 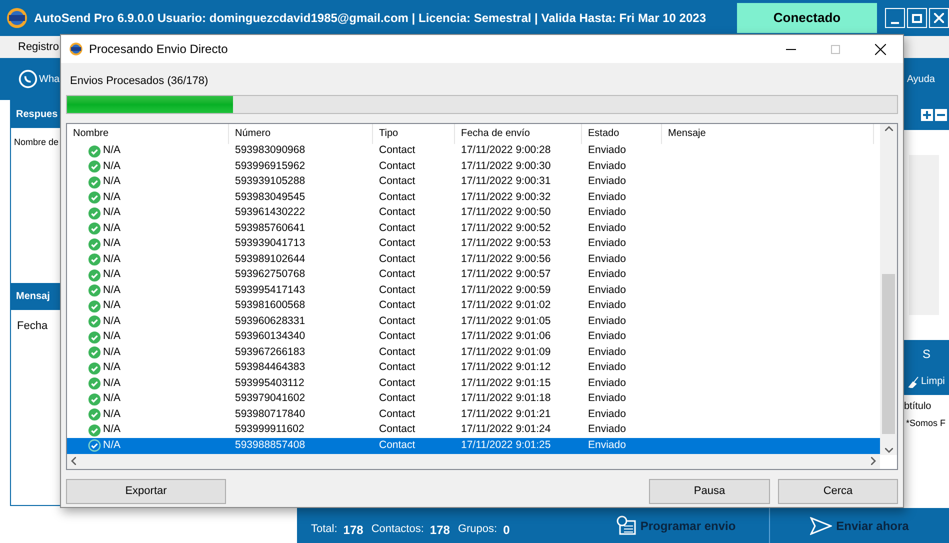 What do you see at coordinates (506, 150) in the screenshot?
I see `table-cell-text: 17/11/2022 9:00:28` at bounding box center [506, 150].